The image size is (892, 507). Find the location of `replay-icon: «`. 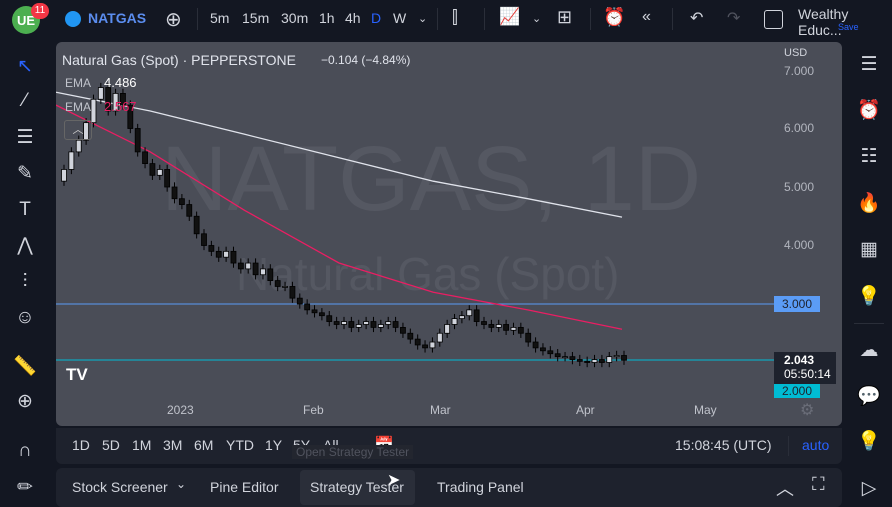

replay-icon: « is located at coordinates (646, 17).